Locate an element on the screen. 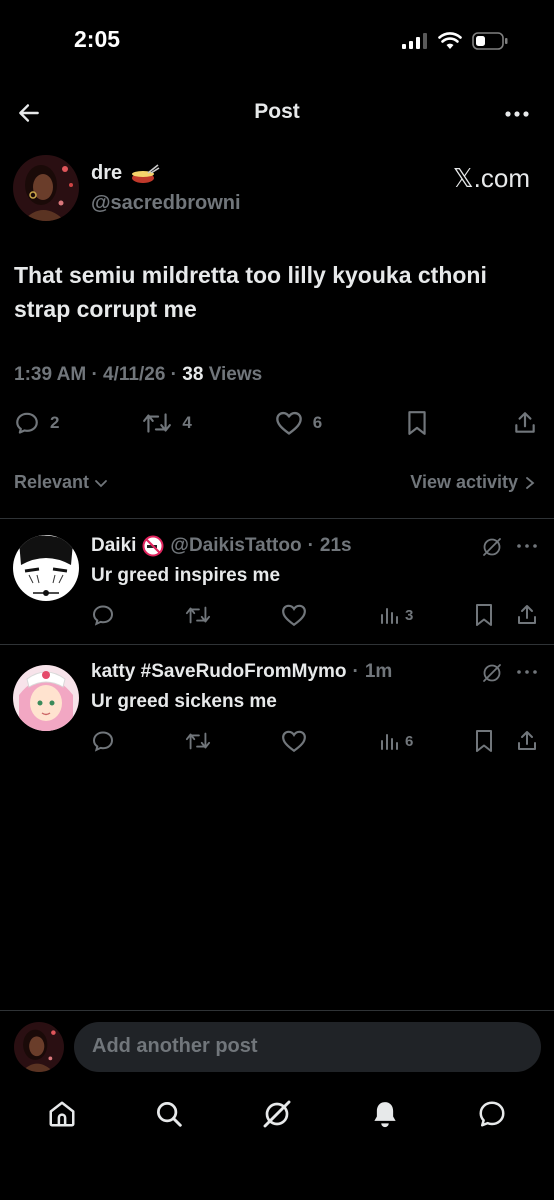  source-badge: 𝕏.com is located at coordinates (491, 178).